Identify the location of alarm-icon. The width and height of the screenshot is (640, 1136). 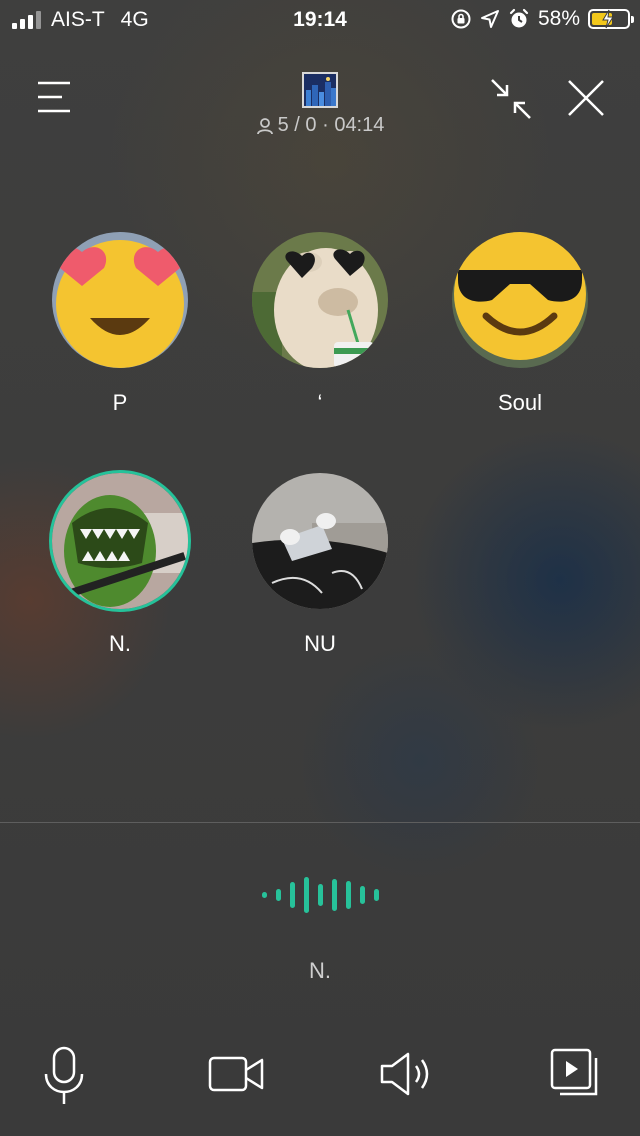
(519, 18).